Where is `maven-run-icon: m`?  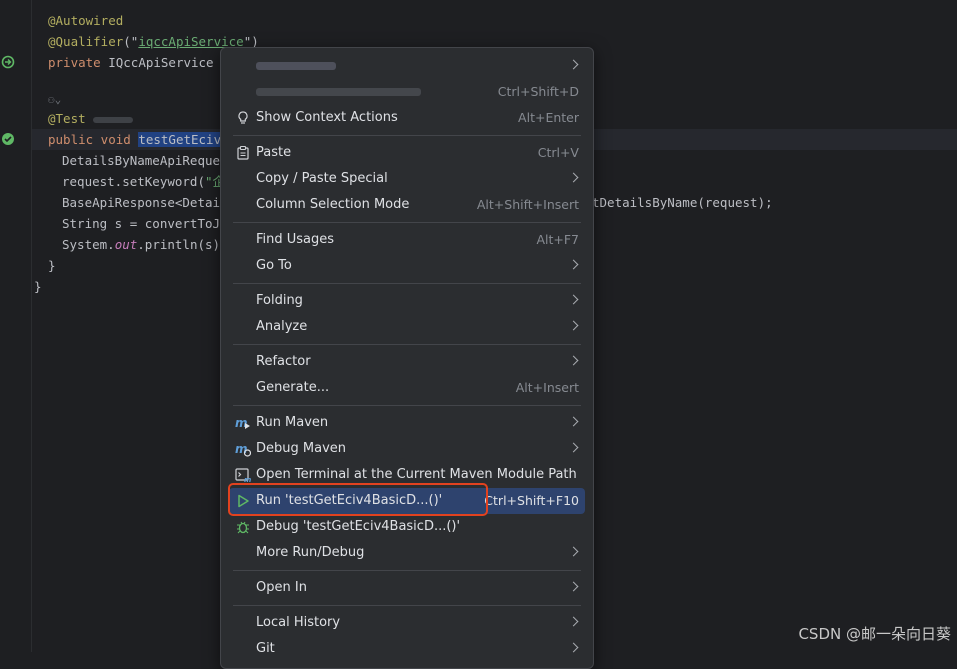 maven-run-icon: m is located at coordinates (242, 423).